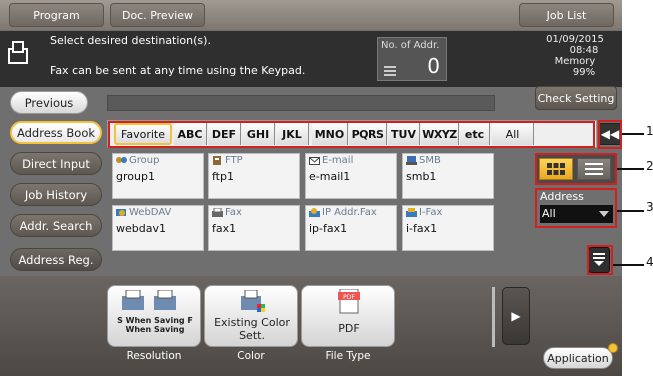 Image resolution: width=653 pixels, height=376 pixels. I want to click on webdav-icon, so click(121, 212).